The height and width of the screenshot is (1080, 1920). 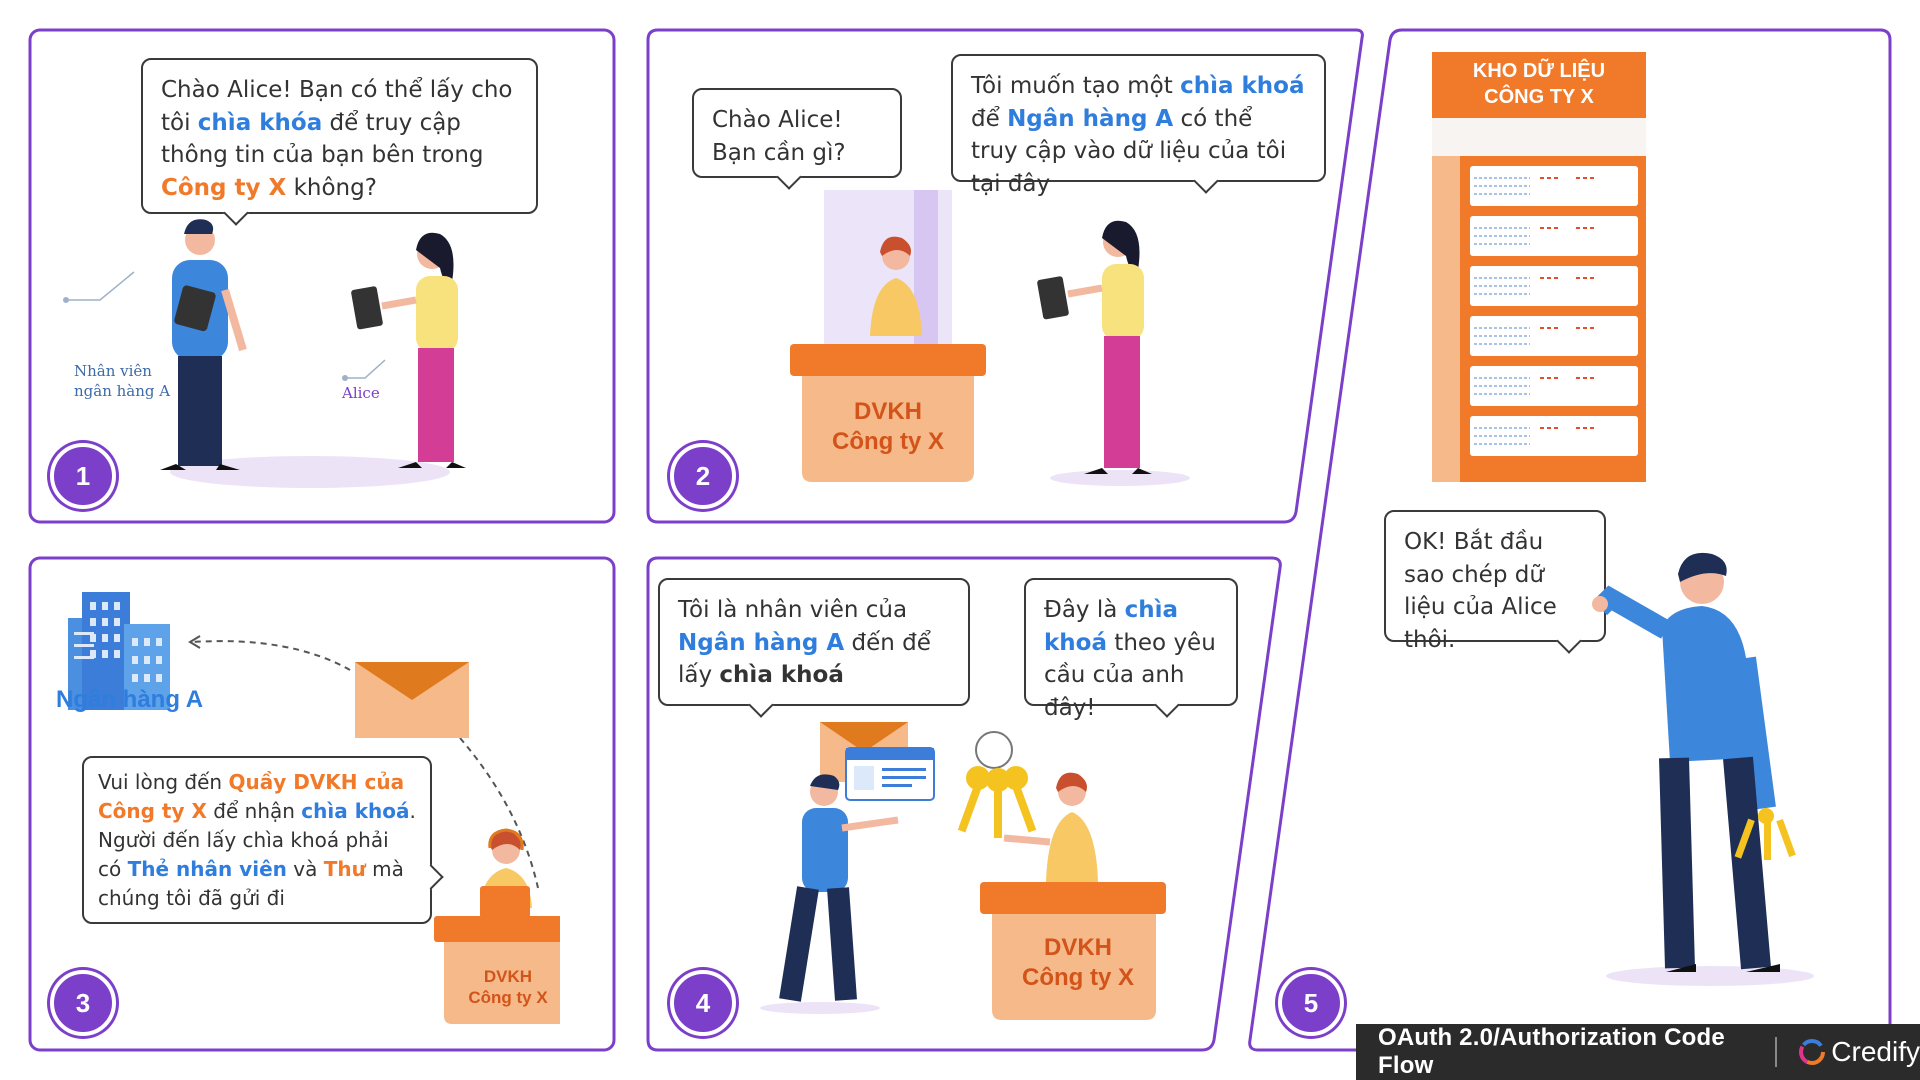 I want to click on data-warehouse-illustration, so click(x=1539, y=267).